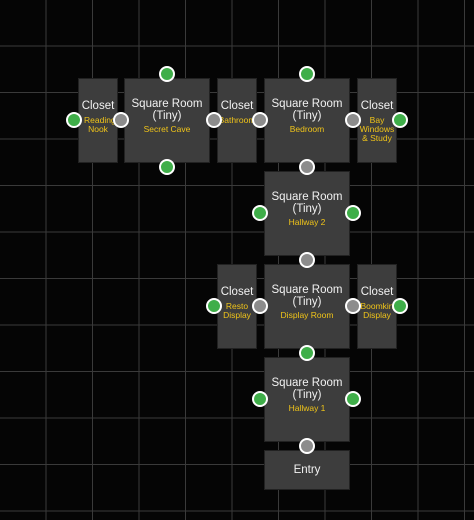 The height and width of the screenshot is (520, 474). What do you see at coordinates (307, 129) in the screenshot?
I see `room-label: Bedroom` at bounding box center [307, 129].